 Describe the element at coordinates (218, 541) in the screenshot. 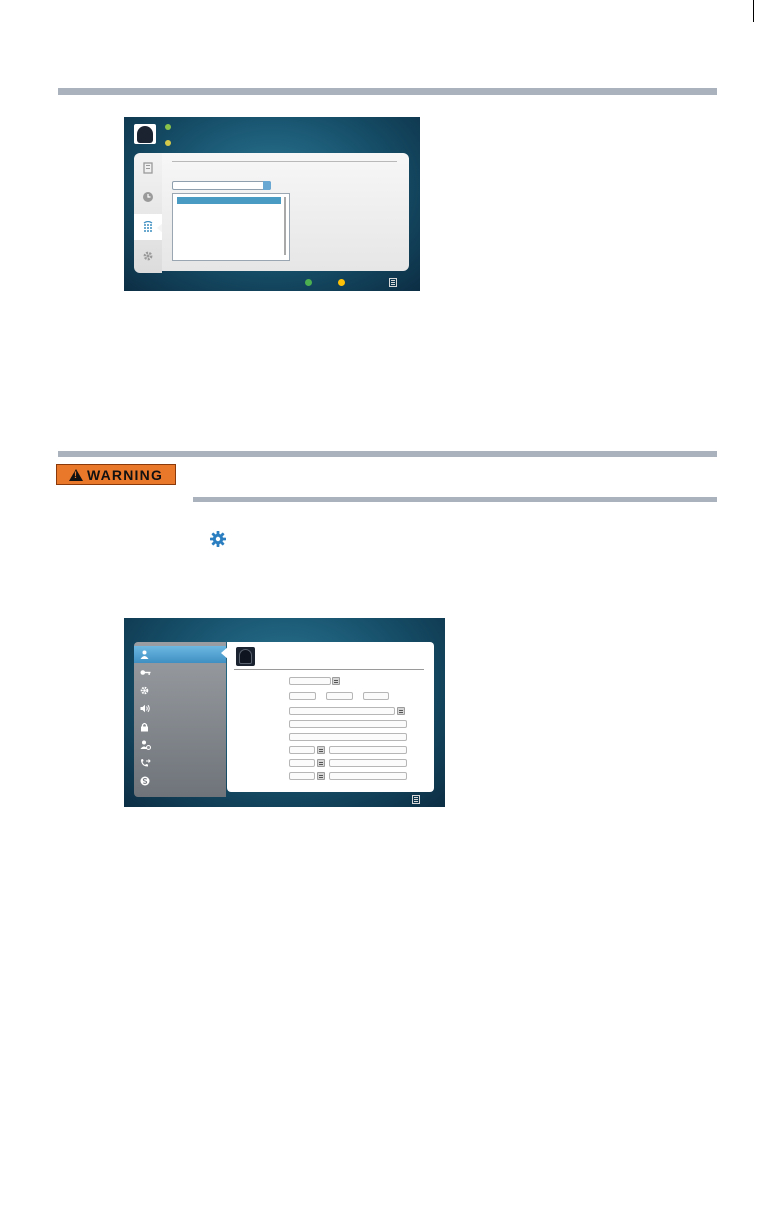

I see `settings-gear-icon` at that location.